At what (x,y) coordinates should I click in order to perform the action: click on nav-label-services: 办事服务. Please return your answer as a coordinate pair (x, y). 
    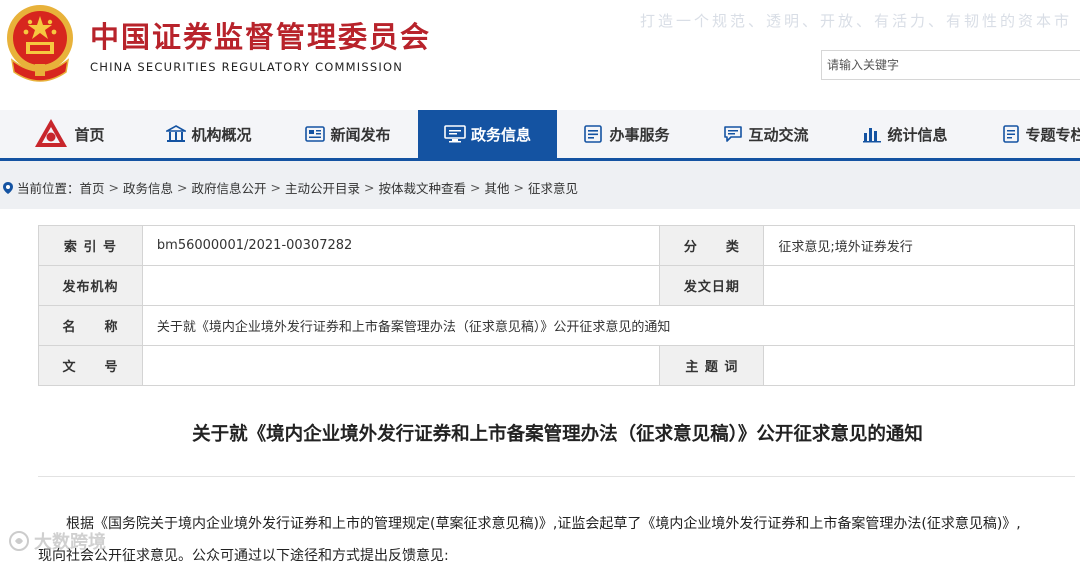
    Looking at the image, I should click on (639, 134).